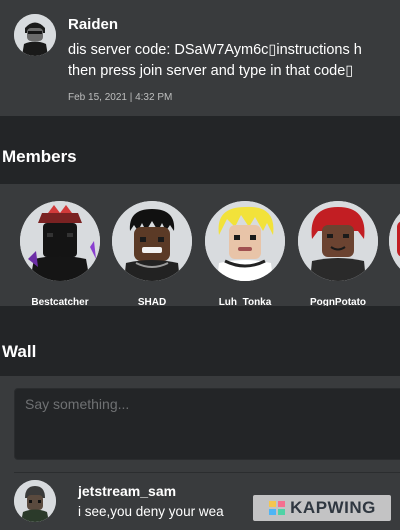 This screenshot has height=530, width=400. Describe the element at coordinates (151, 511) in the screenshot. I see `comment-text: i see,you deny your wea` at that location.